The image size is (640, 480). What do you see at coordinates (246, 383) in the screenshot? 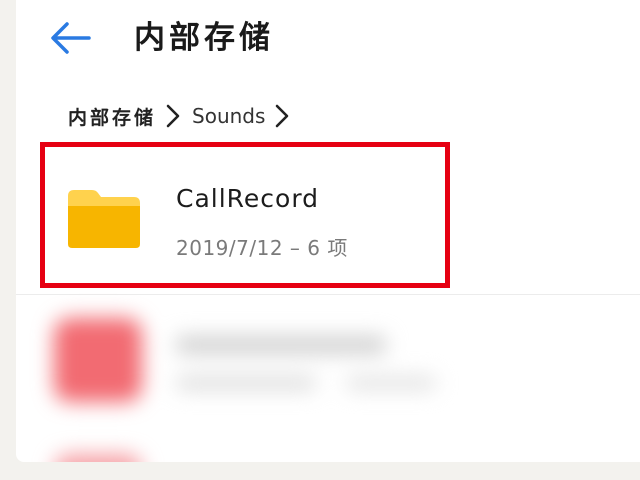
I see `blurred-meta-line` at bounding box center [246, 383].